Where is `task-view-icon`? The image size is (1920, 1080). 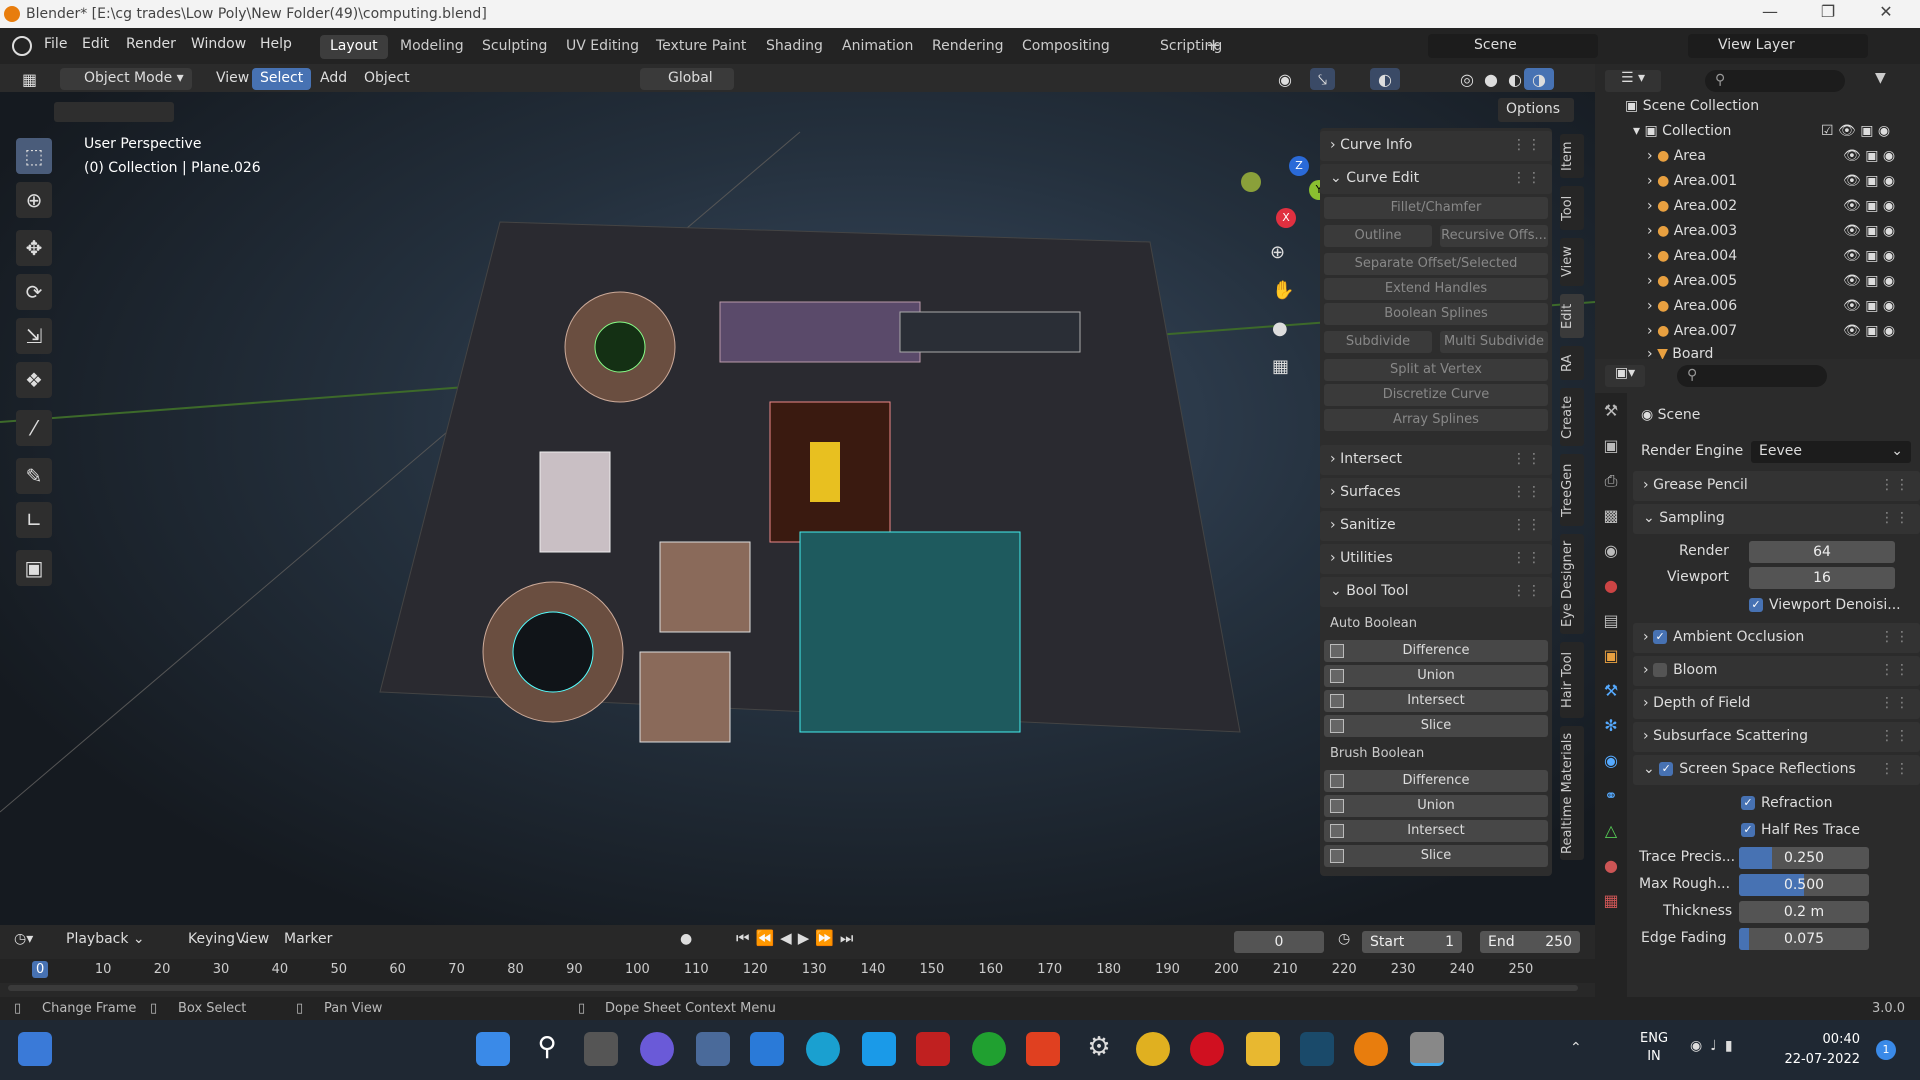
task-view-icon is located at coordinates (601, 1049).